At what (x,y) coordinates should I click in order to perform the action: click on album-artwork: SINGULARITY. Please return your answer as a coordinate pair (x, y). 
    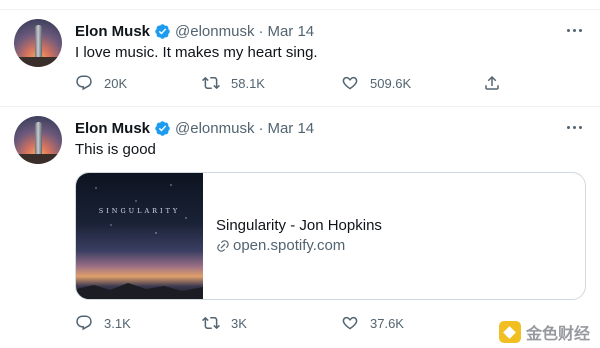
    Looking at the image, I should click on (139, 236).